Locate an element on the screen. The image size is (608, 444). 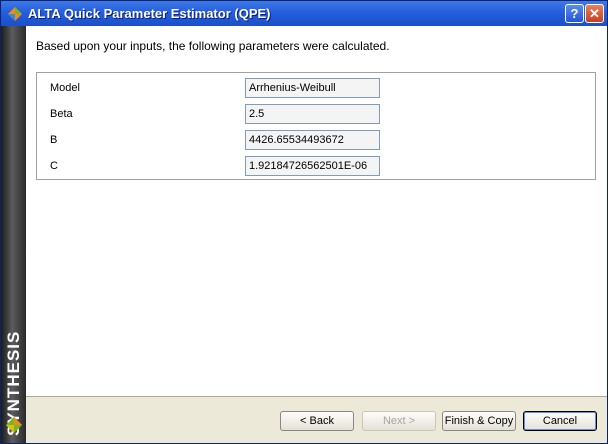
window-title: ALTA Quick Parameter Estimator (QPE) is located at coordinates (149, 13).